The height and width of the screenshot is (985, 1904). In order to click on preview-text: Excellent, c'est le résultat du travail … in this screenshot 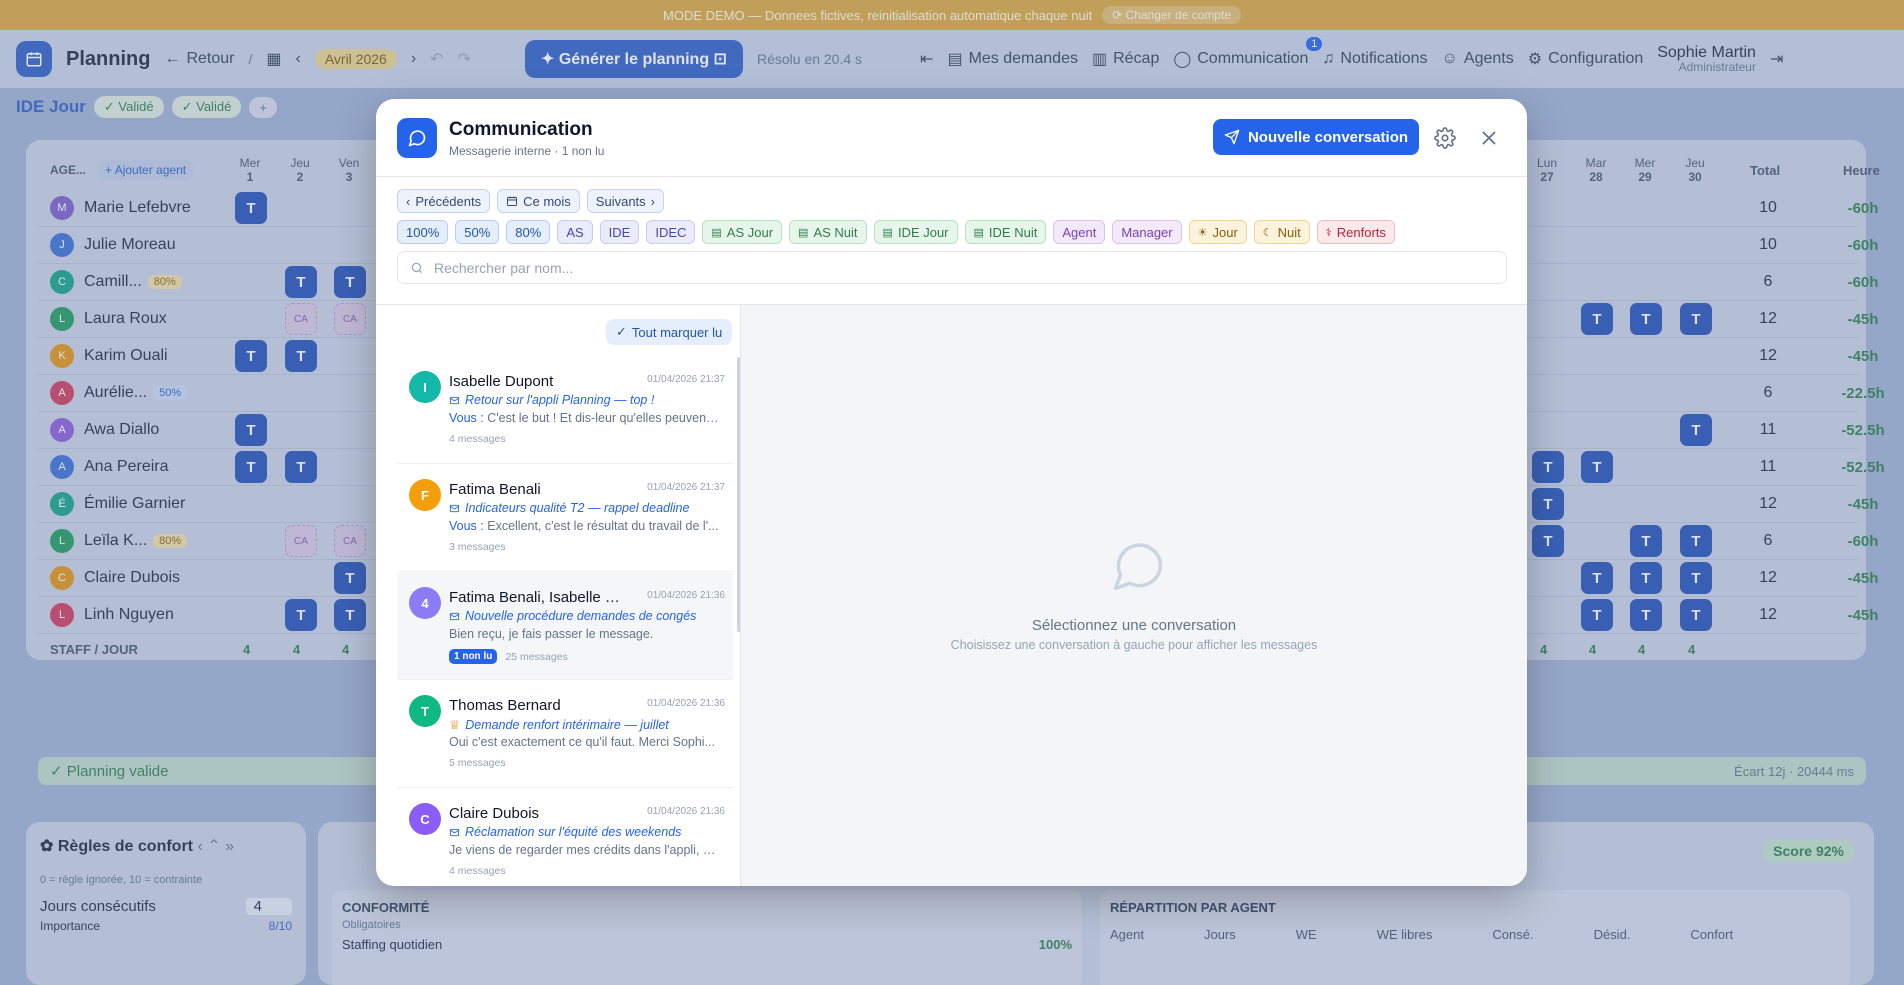, I will do `click(603, 526)`.